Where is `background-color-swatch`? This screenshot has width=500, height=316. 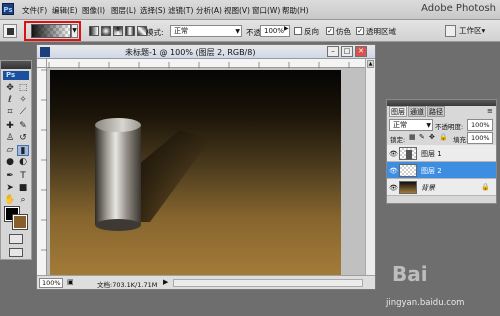
background-color-swatch is located at coordinates (20, 222).